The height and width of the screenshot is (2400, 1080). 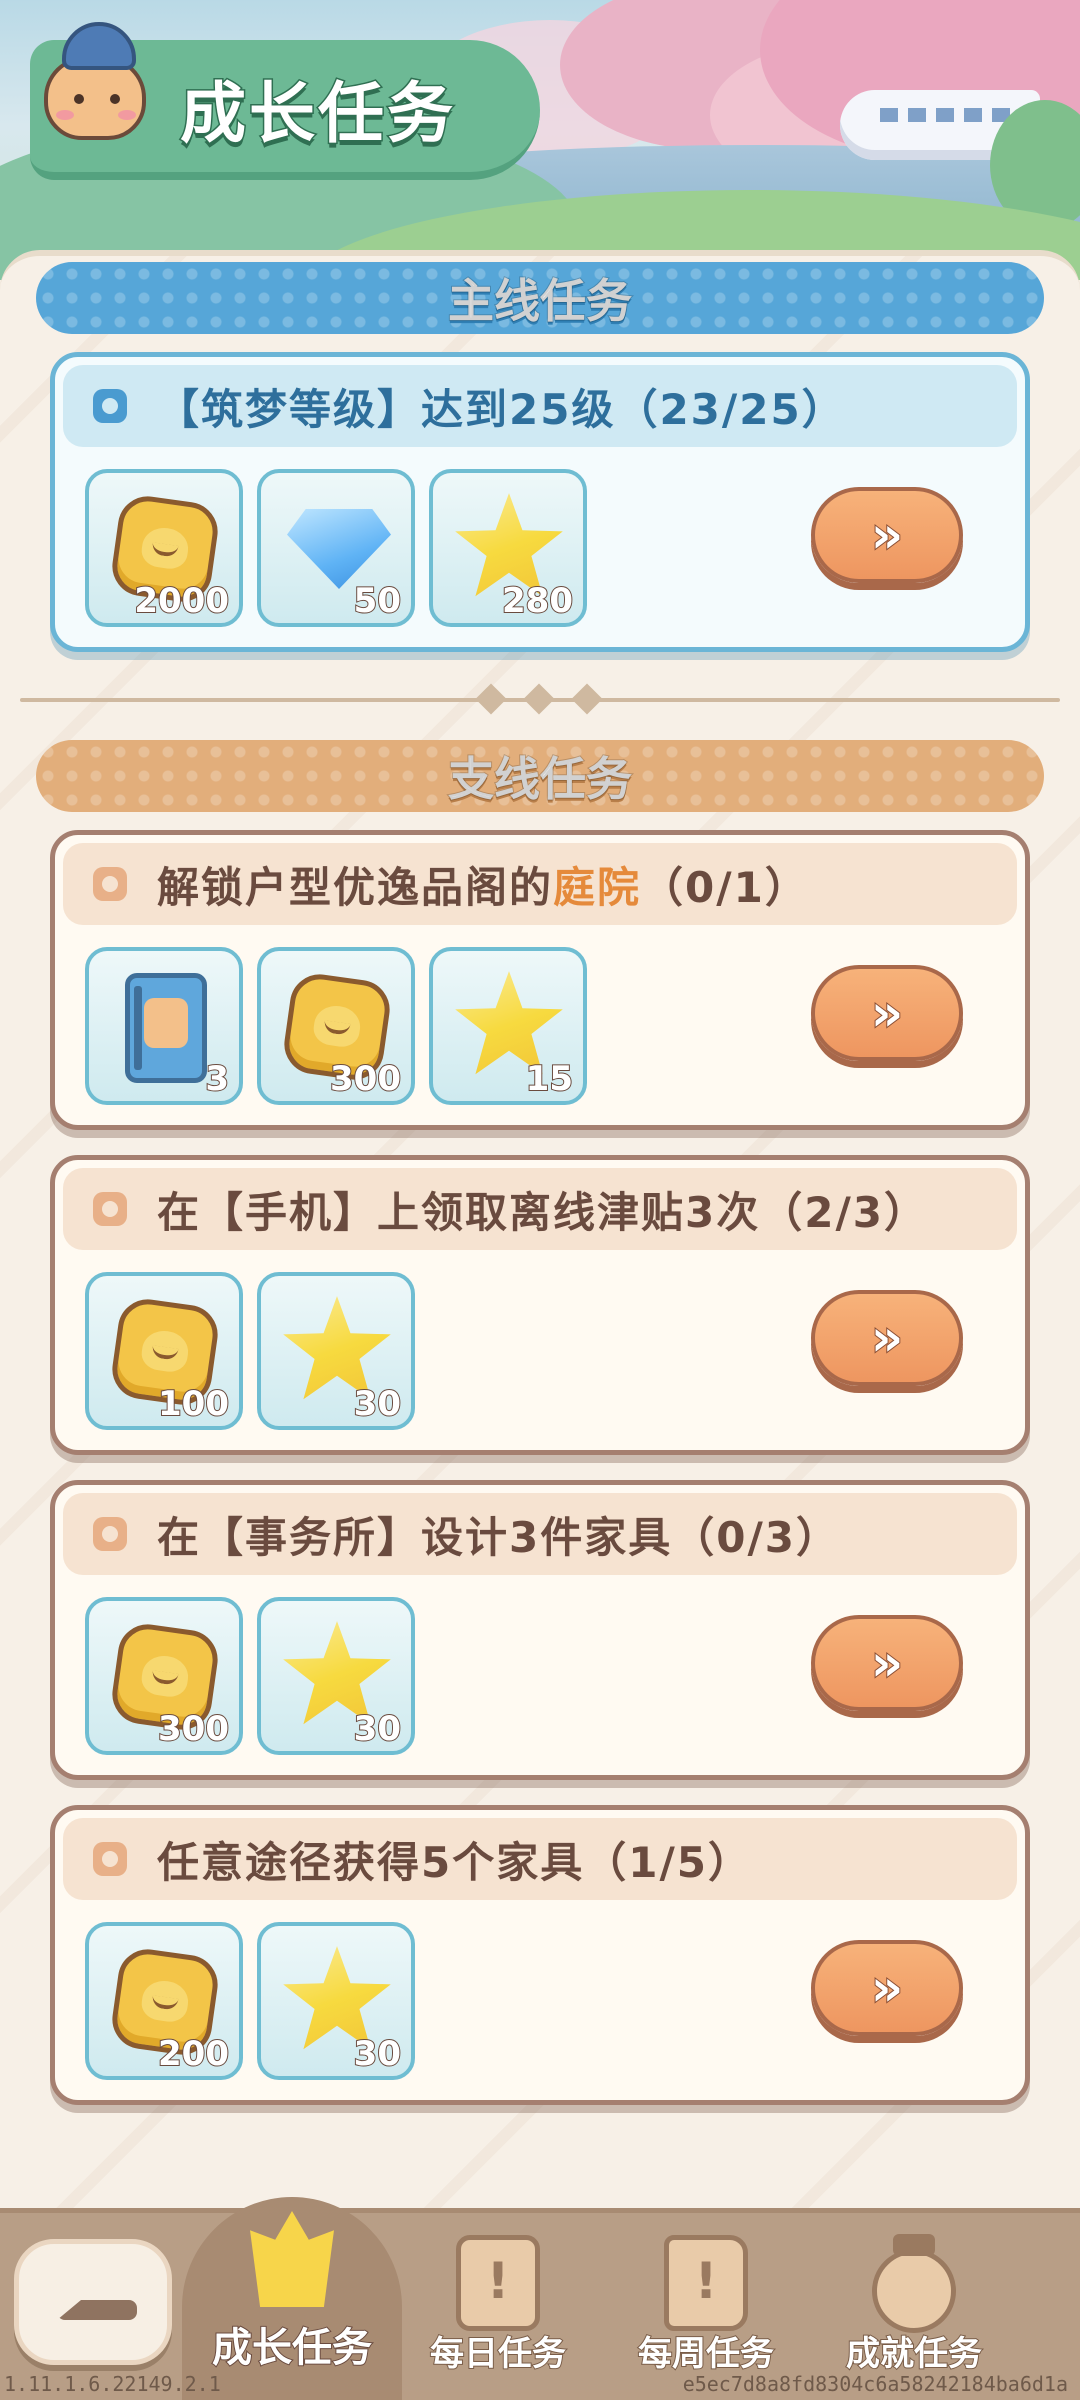 I want to click on tab-label: 每周任务, so click(x=706, y=2354).